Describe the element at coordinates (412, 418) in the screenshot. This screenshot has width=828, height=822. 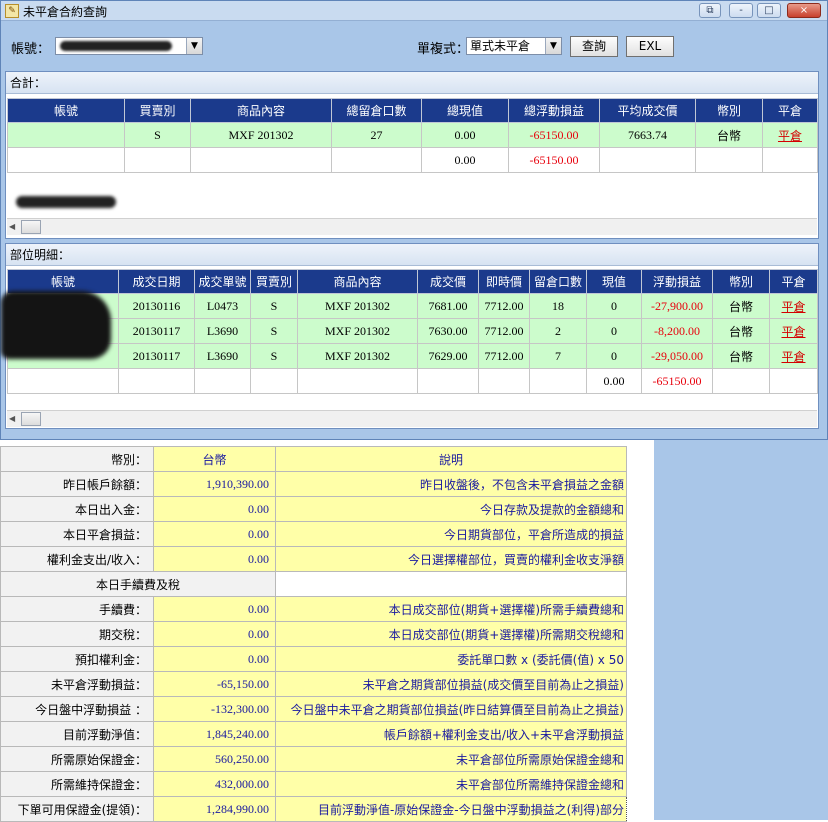
I see `detail-horizontal-scrollbar: ◀` at that location.